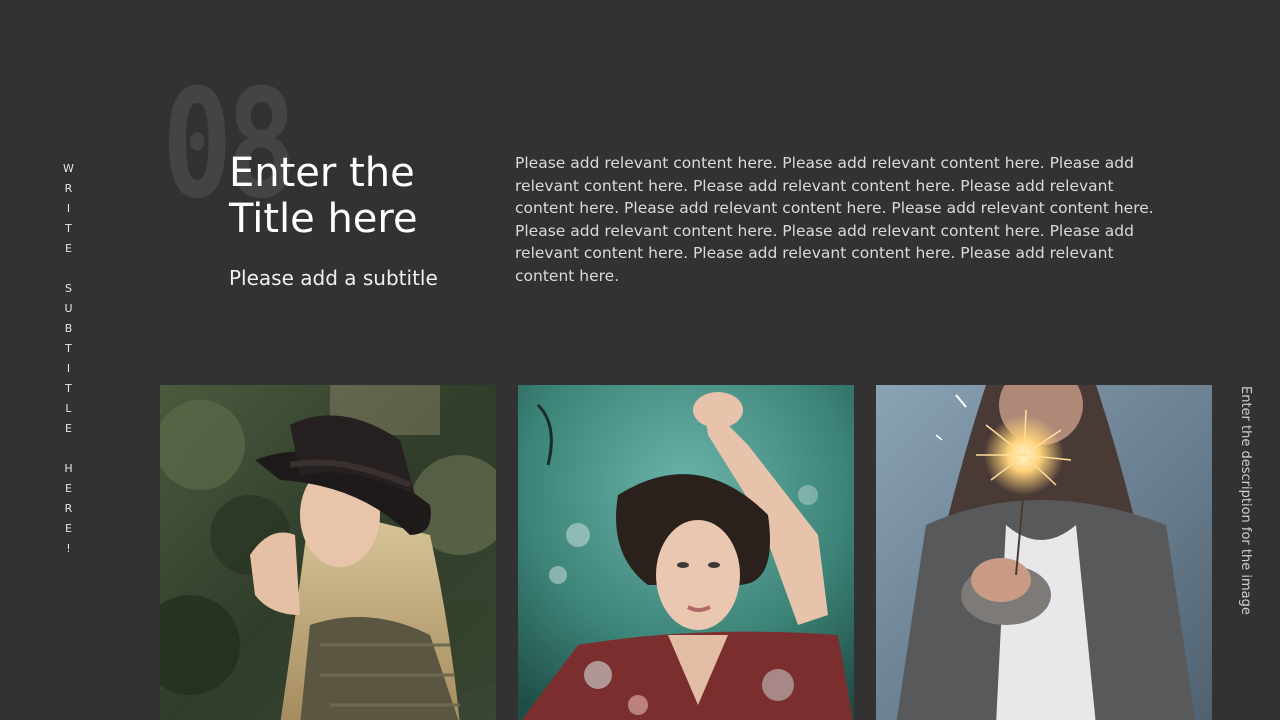 The image size is (1280, 720). I want to click on photo-hat-woman, so click(328, 552).